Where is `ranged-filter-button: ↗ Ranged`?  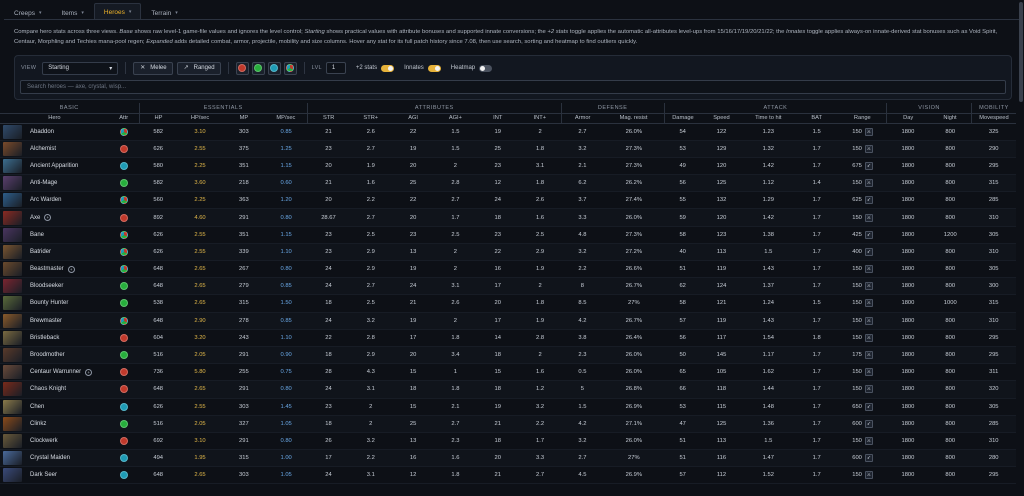 ranged-filter-button: ↗ Ranged is located at coordinates (198, 68).